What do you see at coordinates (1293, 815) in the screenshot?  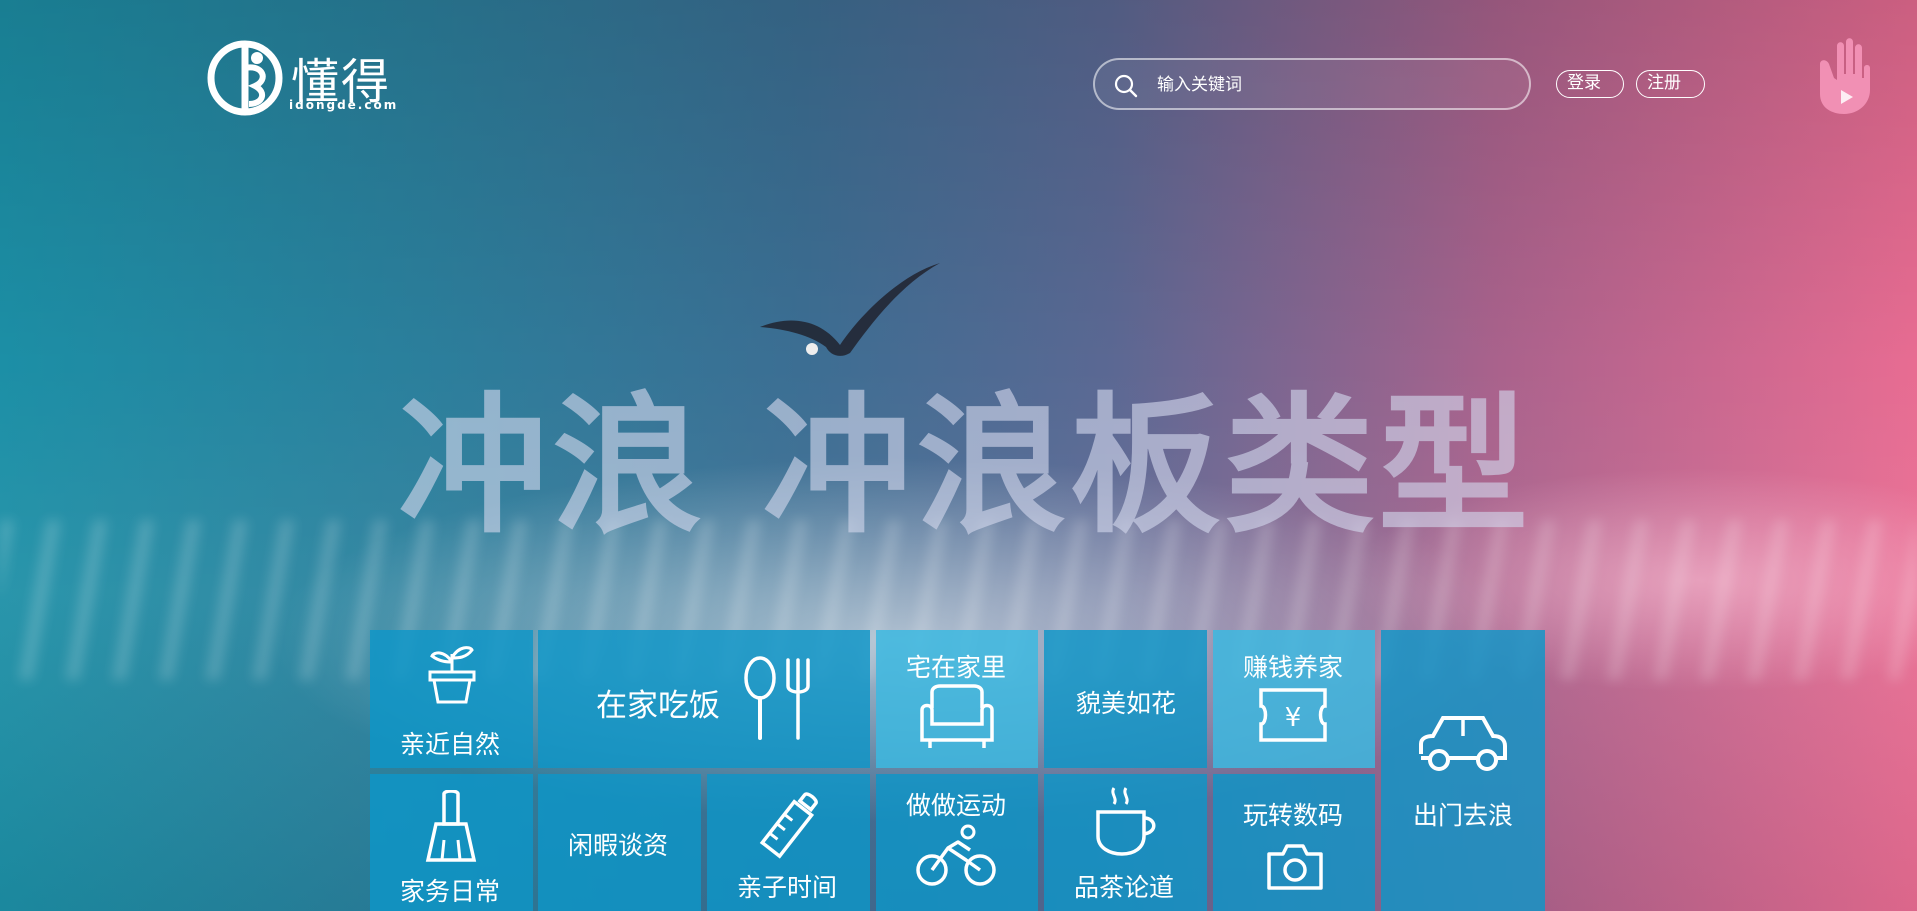 I see `category-label: 玩转数码` at bounding box center [1293, 815].